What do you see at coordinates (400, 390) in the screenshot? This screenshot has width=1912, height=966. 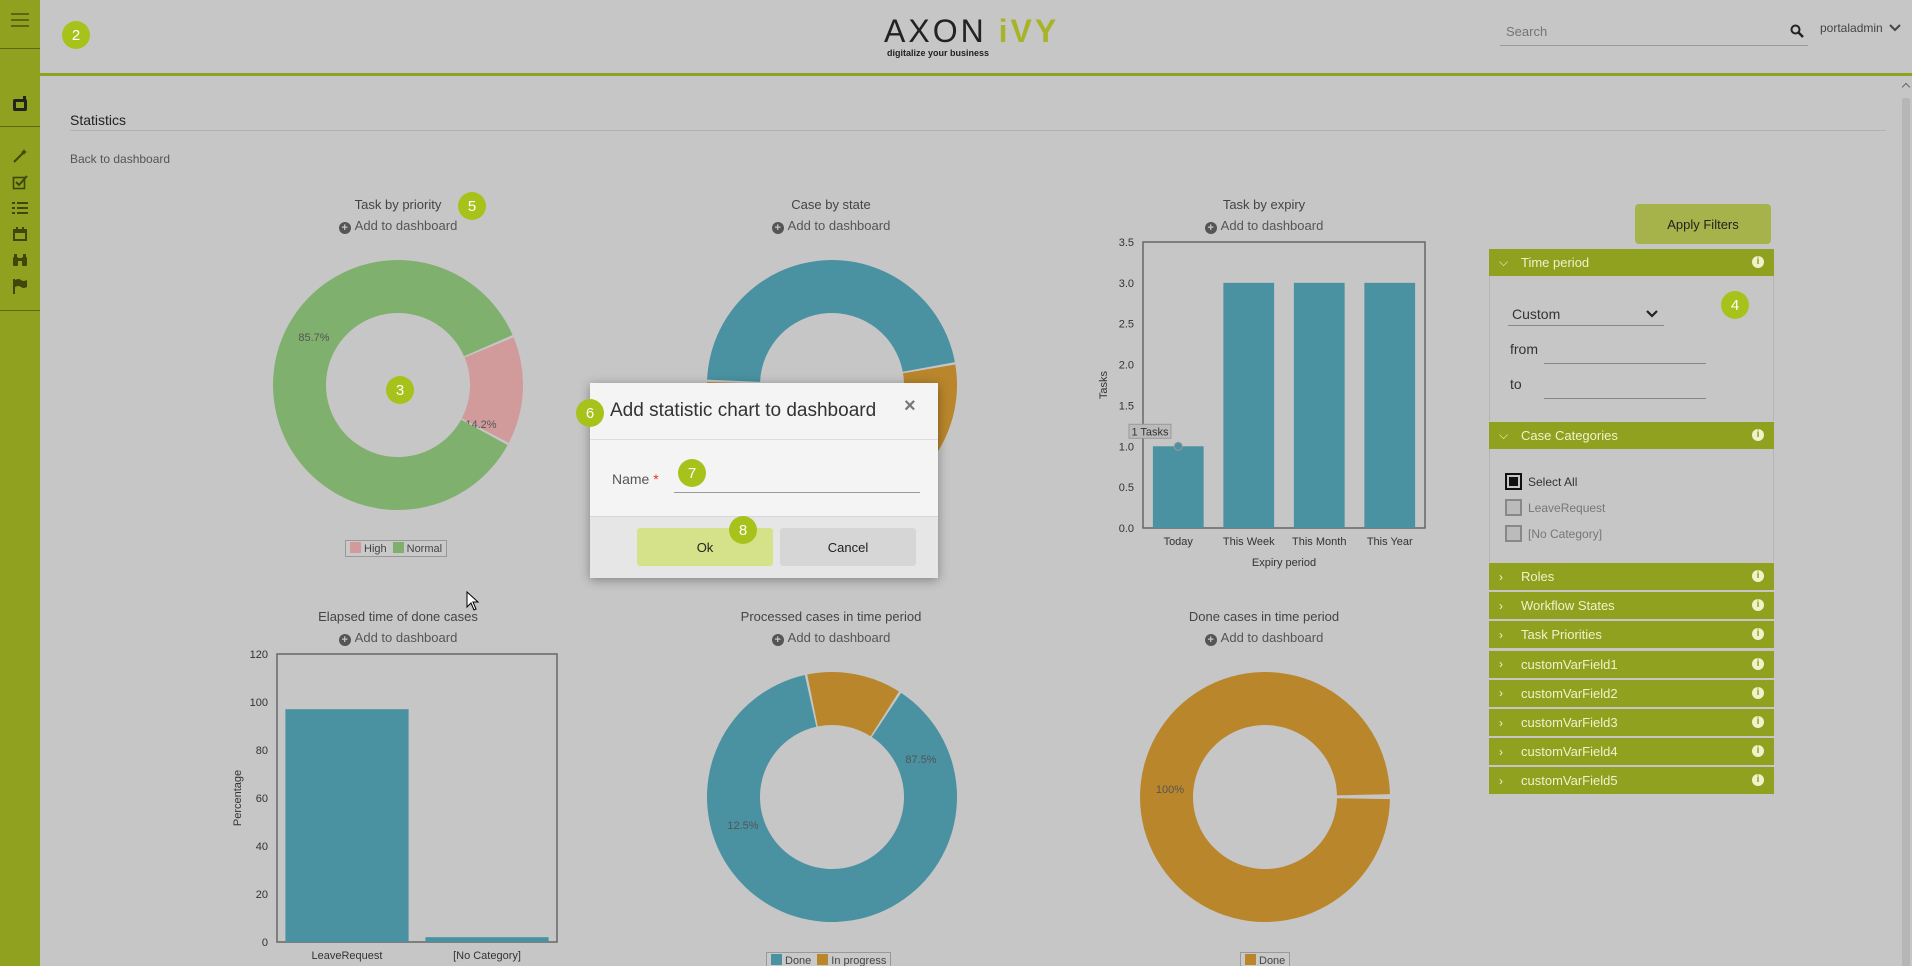 I see `step-badge: 3` at bounding box center [400, 390].